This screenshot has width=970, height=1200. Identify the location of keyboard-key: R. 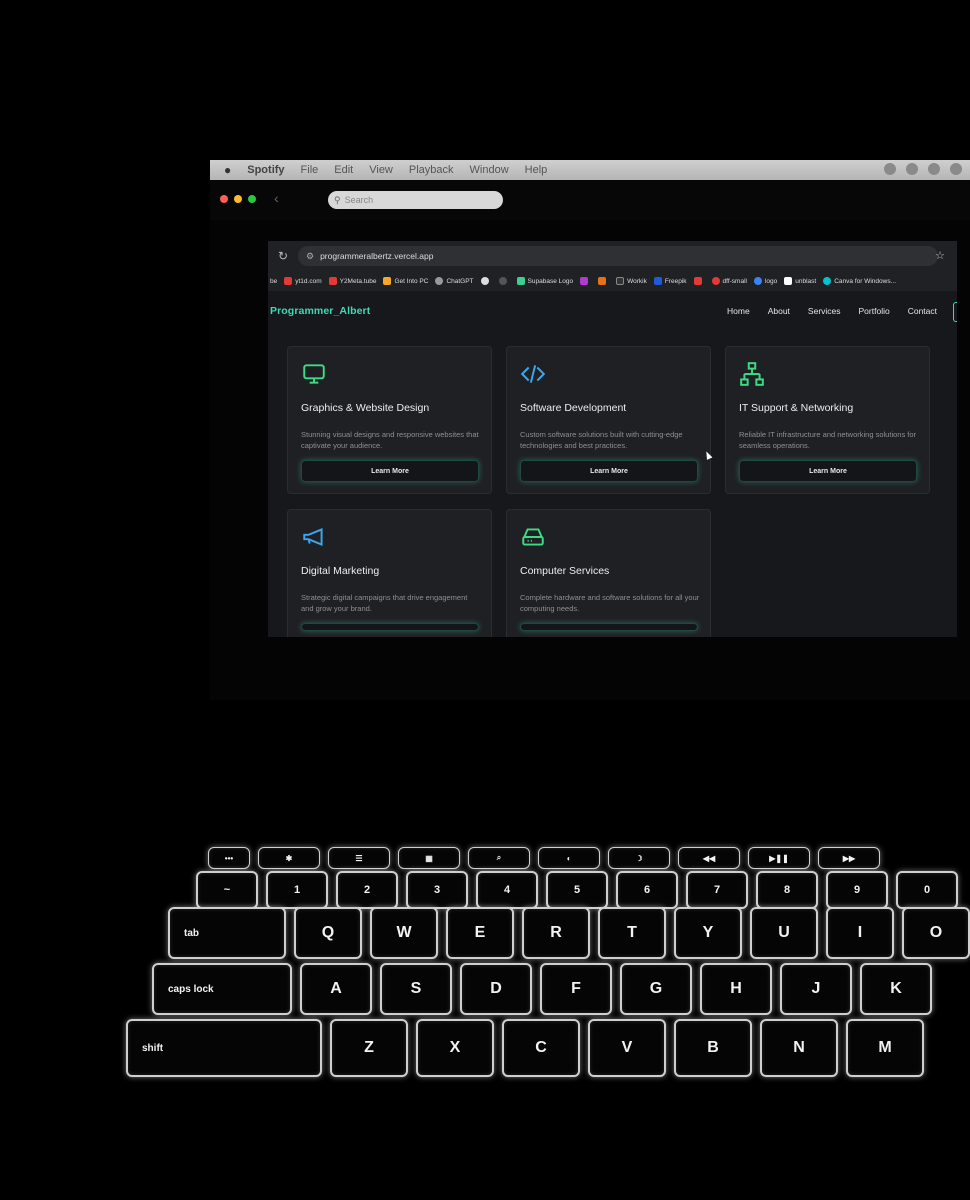
(556, 933).